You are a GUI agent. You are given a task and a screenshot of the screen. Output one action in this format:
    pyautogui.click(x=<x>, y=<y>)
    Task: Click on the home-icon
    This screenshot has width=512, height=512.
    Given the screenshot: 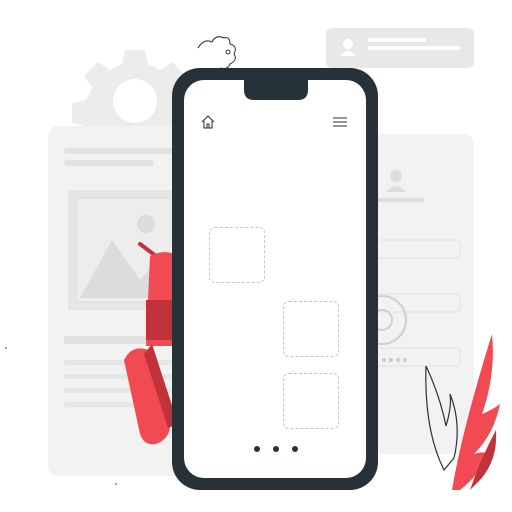 What is the action you would take?
    pyautogui.click(x=208, y=122)
    